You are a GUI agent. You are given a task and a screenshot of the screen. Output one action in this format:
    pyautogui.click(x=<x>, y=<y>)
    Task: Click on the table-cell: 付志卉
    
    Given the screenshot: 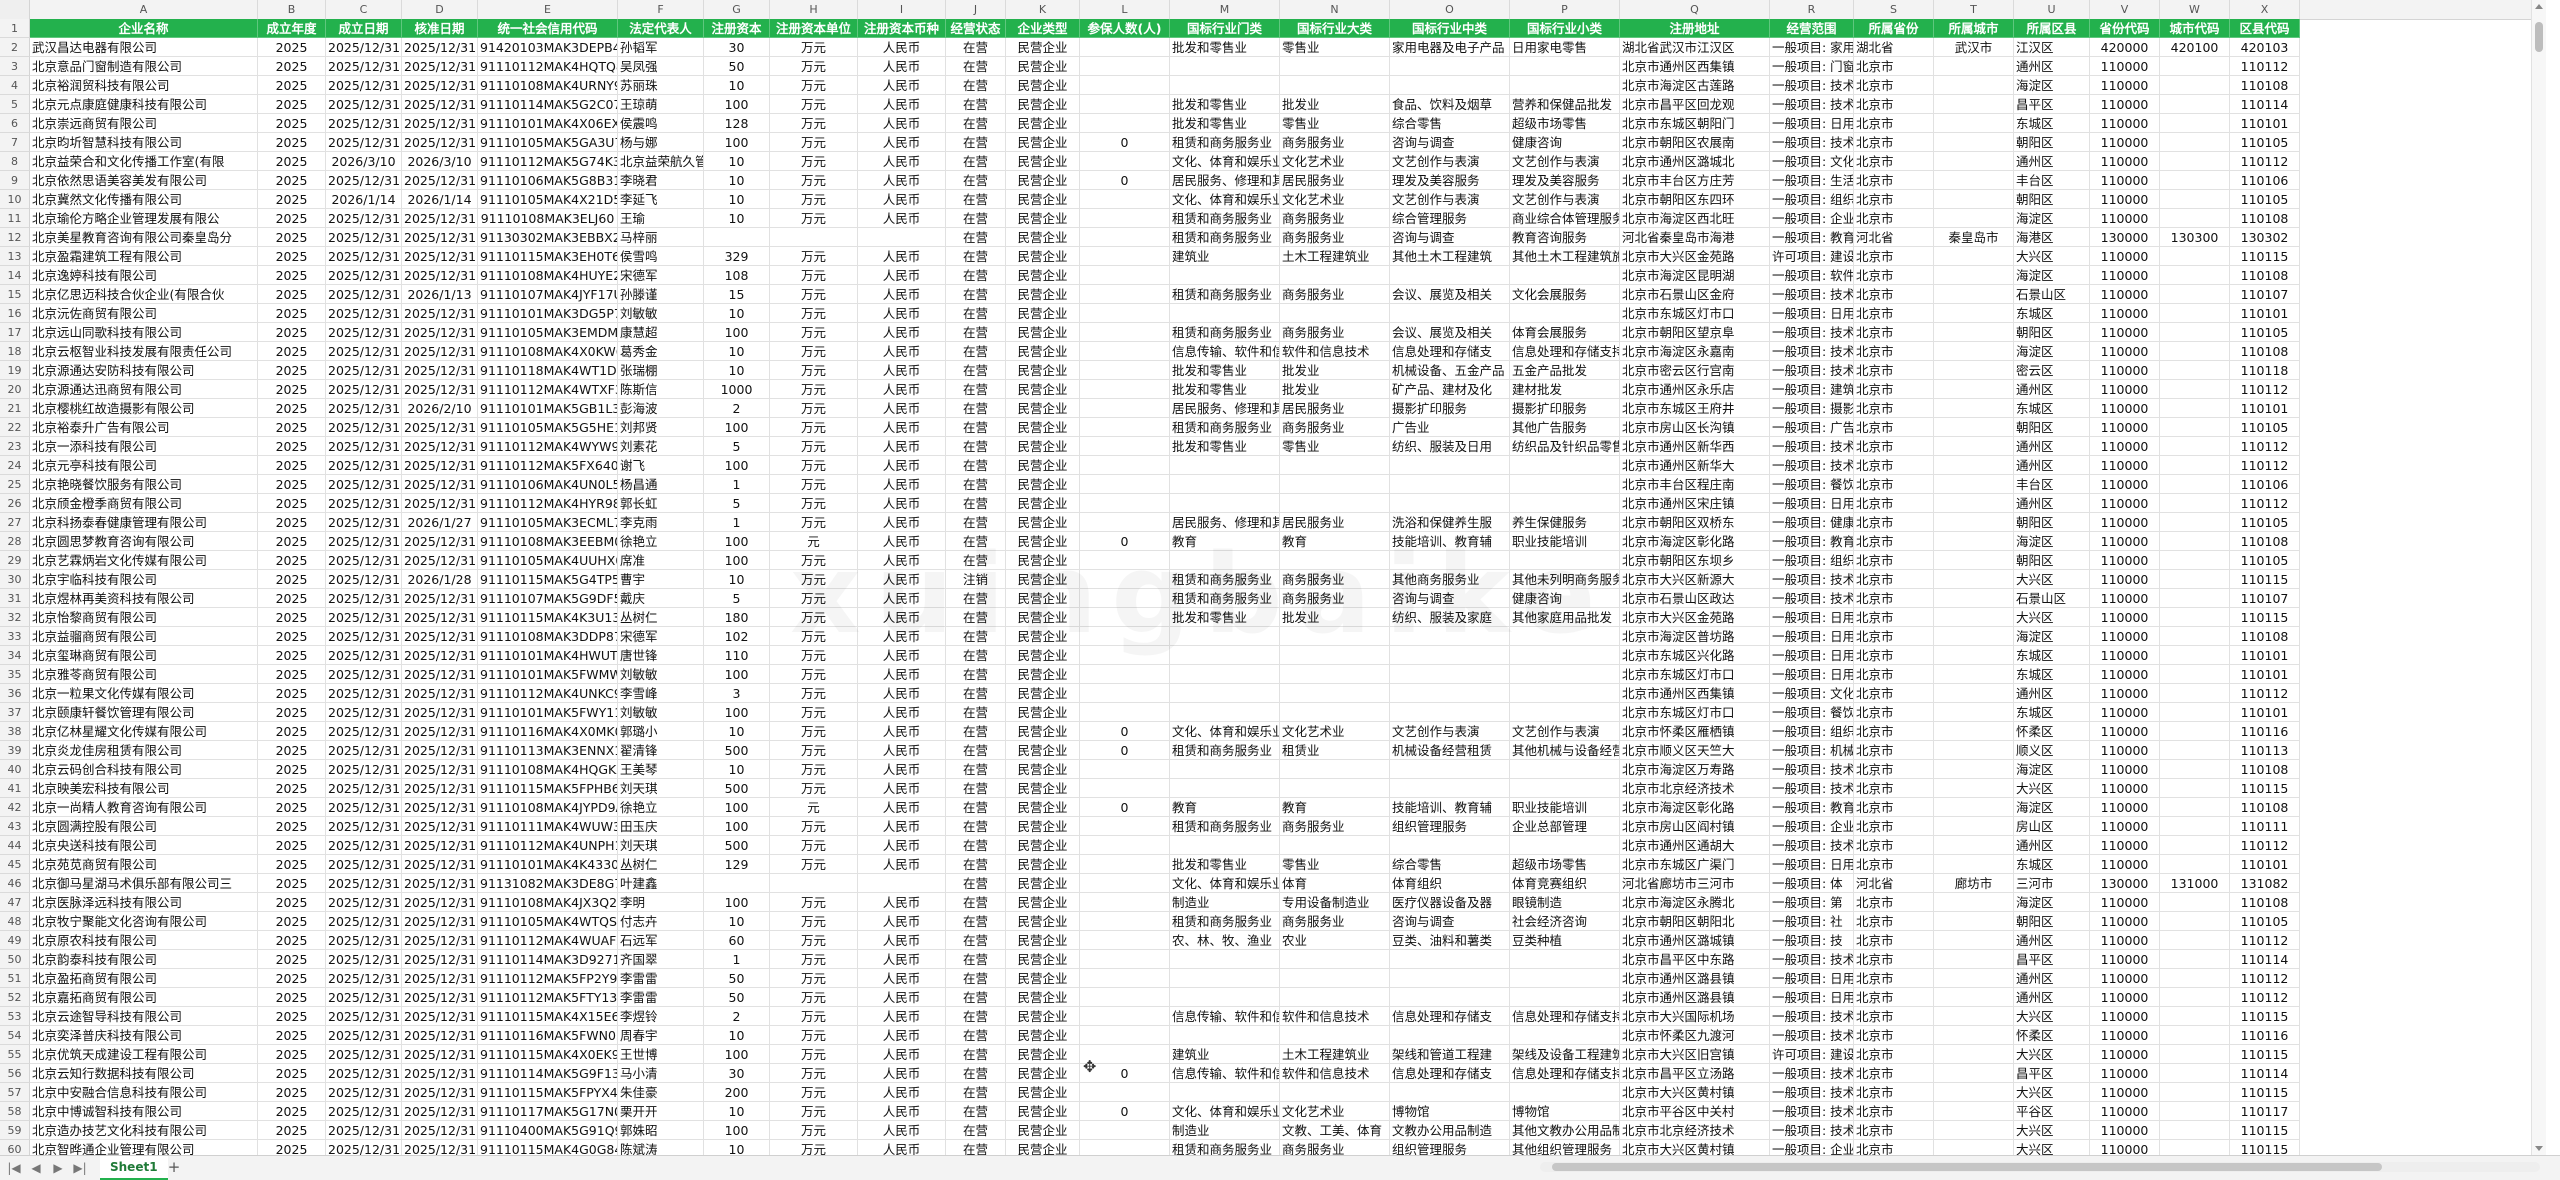 What is the action you would take?
    pyautogui.click(x=661, y=921)
    